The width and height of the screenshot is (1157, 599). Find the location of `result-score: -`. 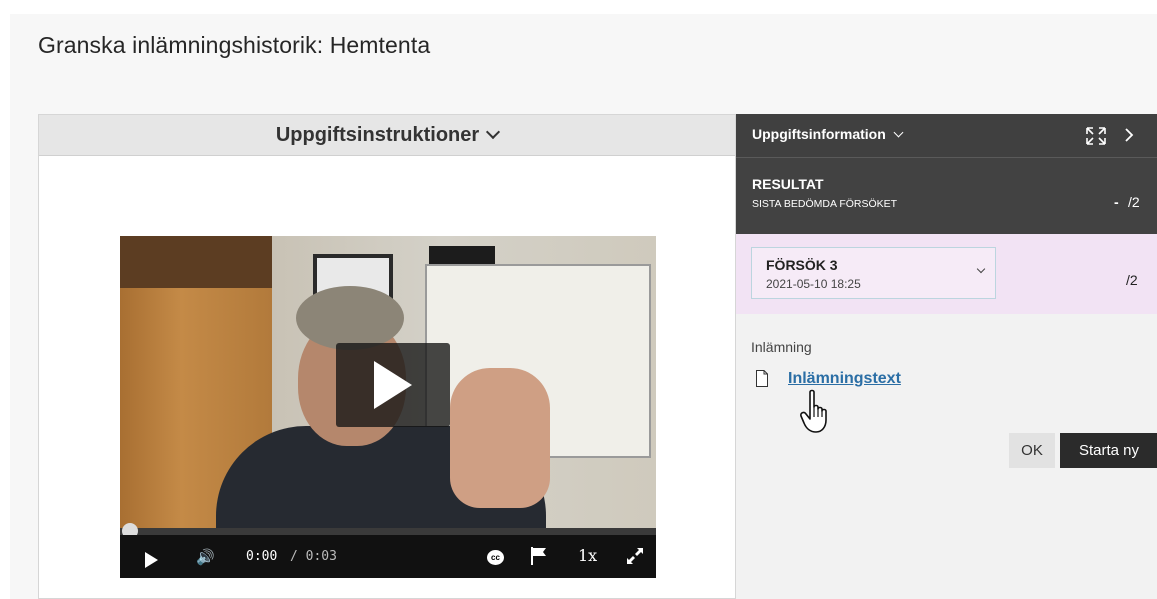

result-score: - is located at coordinates (1116, 202).